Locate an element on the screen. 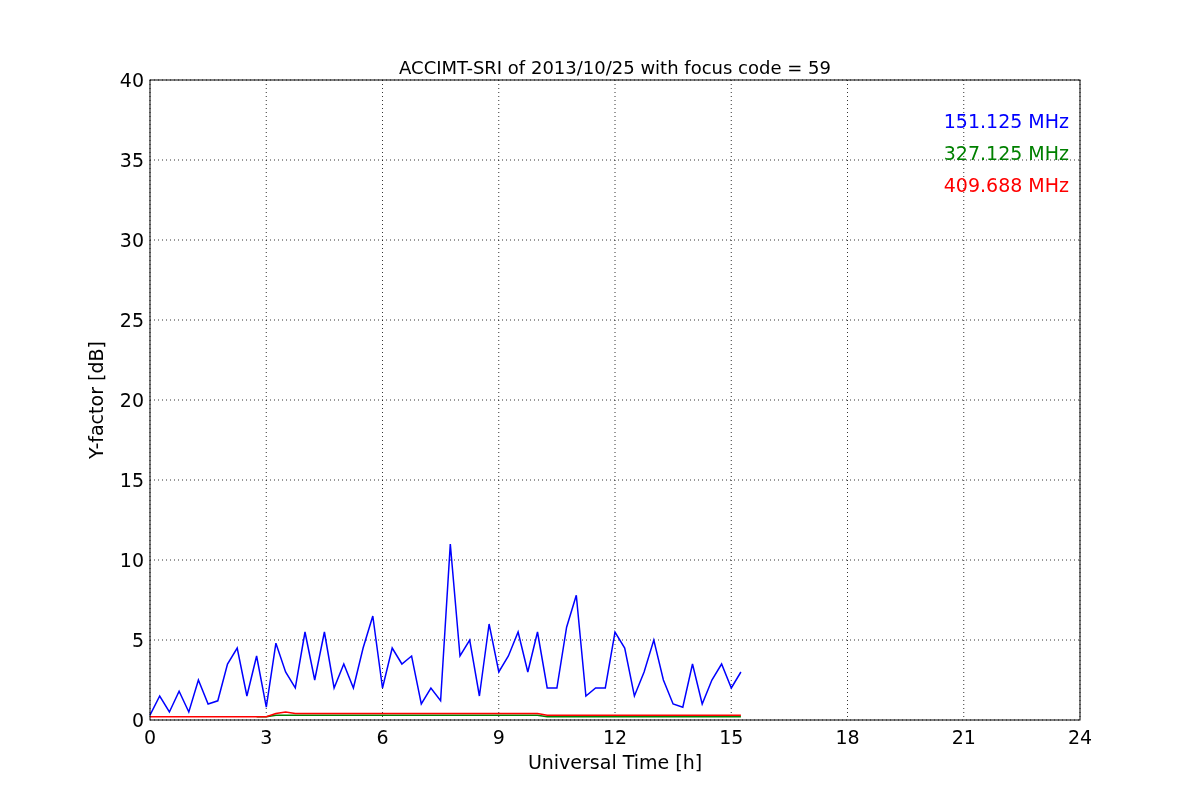 Image resolution: width=1200 pixels, height=800 pixels. x-axis-label: Universal Time [h] is located at coordinates (615, 762).